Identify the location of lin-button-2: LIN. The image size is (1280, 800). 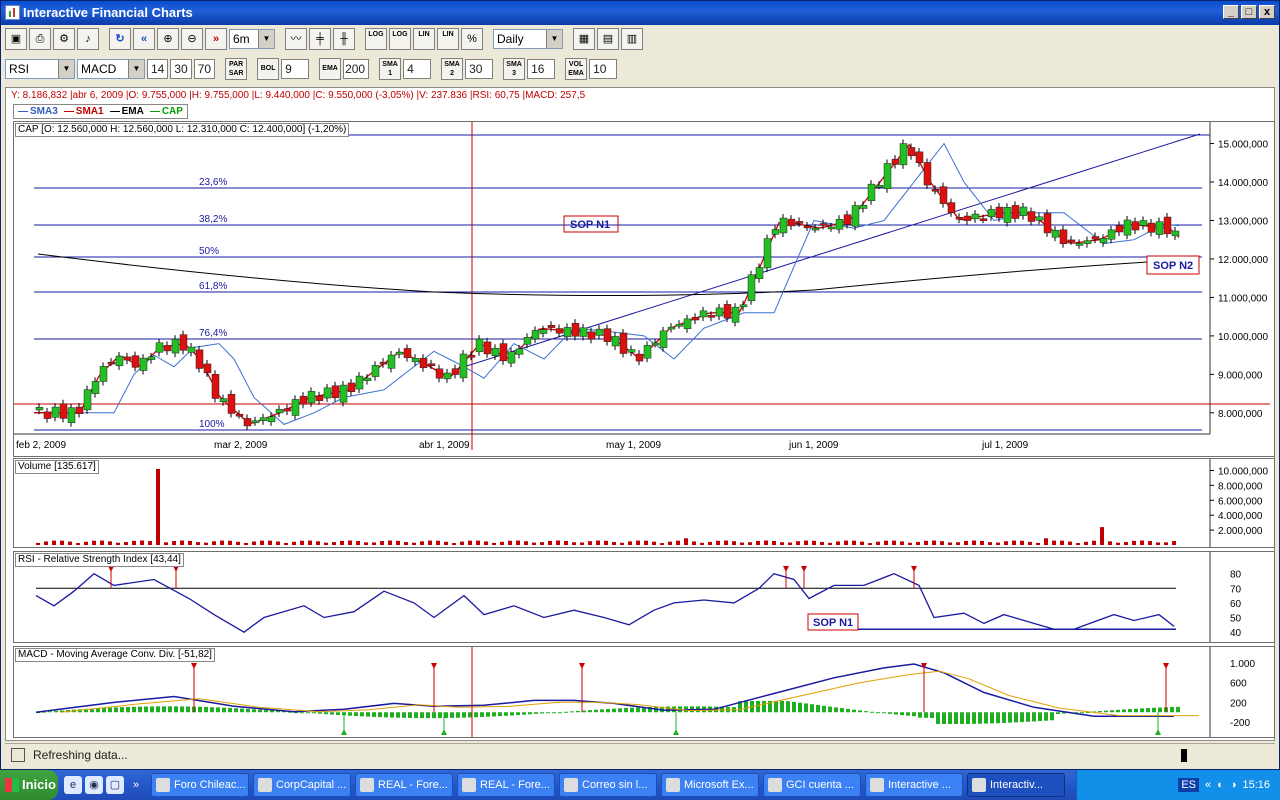
(448, 39).